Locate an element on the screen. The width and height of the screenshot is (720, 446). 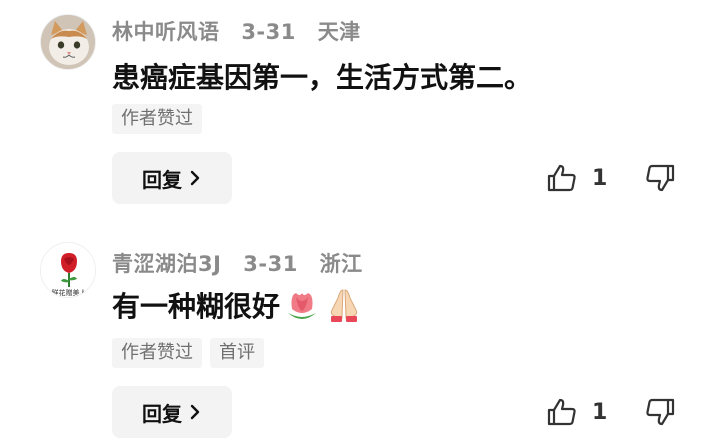
cat-avatar-icon is located at coordinates (68, 42).